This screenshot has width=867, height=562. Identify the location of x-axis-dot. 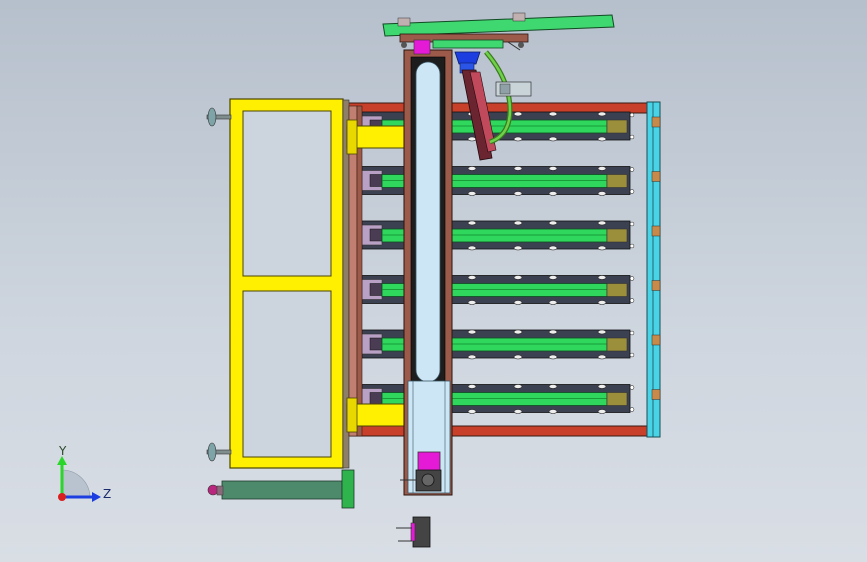
(62, 497).